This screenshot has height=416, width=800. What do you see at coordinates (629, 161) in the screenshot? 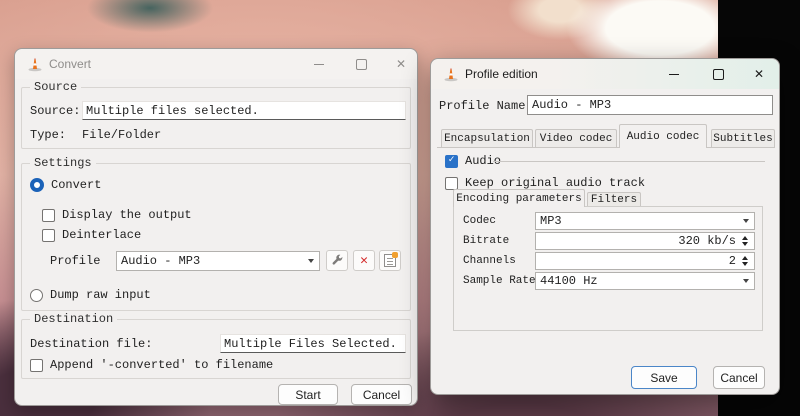
I see `audio-group-line` at bounding box center [629, 161].